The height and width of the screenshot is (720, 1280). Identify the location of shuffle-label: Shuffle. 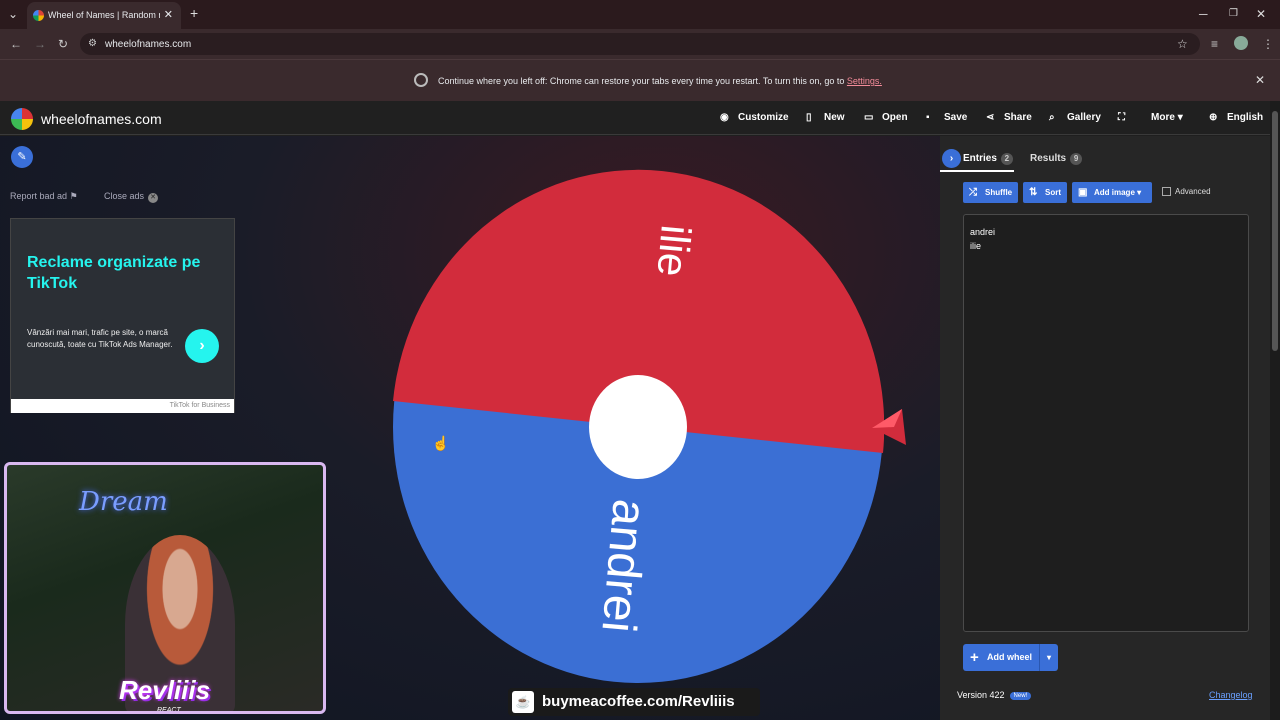
(999, 192).